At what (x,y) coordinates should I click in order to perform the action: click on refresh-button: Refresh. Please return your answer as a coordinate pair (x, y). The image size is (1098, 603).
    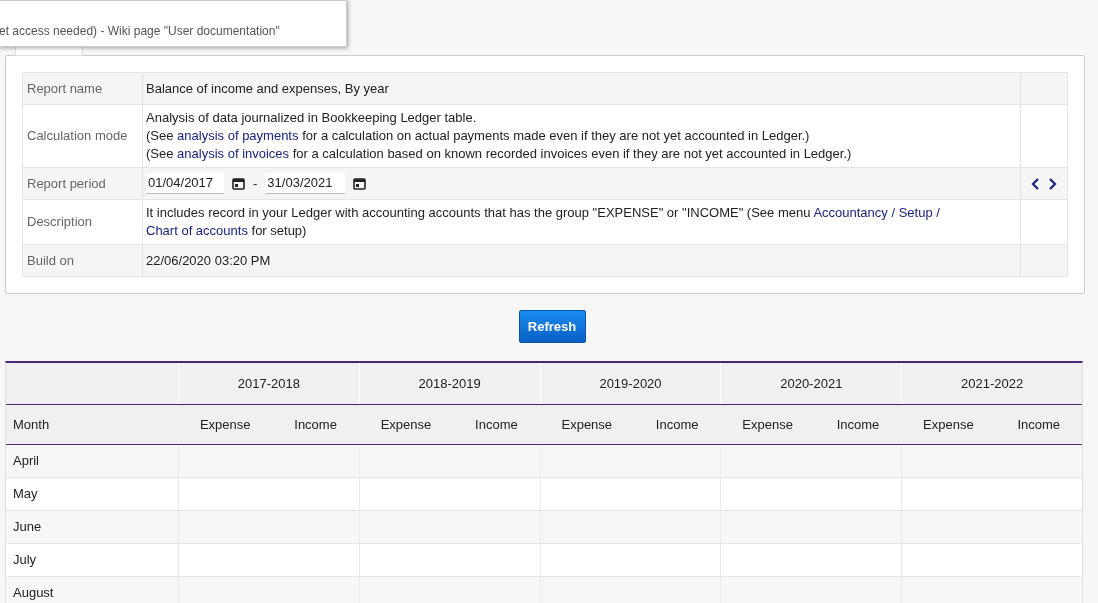
    Looking at the image, I should click on (552, 326).